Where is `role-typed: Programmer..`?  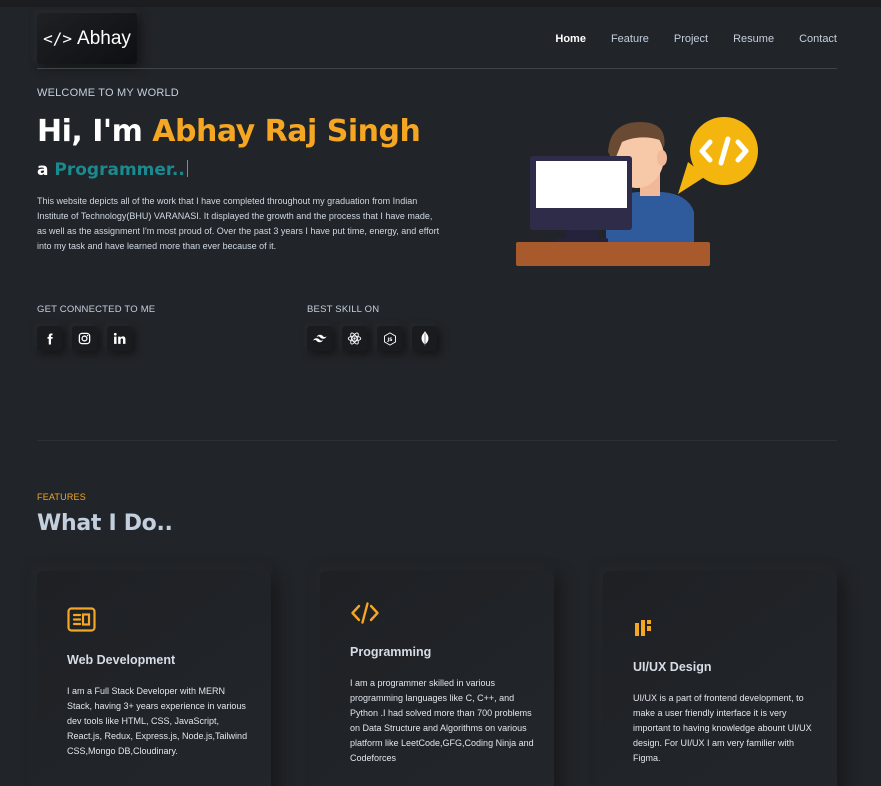 role-typed: Programmer.. is located at coordinates (119, 170).